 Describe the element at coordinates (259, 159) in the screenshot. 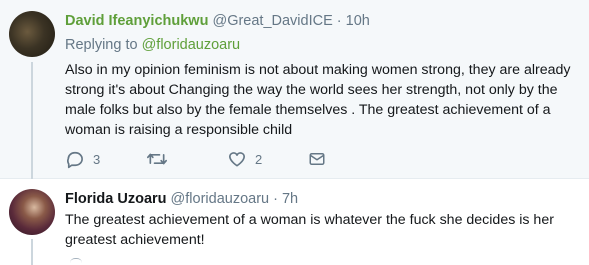

I see `like-count: 2` at that location.